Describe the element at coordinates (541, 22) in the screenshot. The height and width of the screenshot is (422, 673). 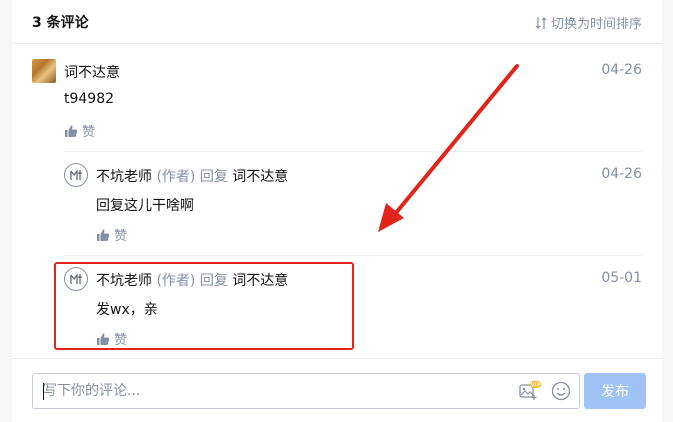
I see `sort-icon` at that location.